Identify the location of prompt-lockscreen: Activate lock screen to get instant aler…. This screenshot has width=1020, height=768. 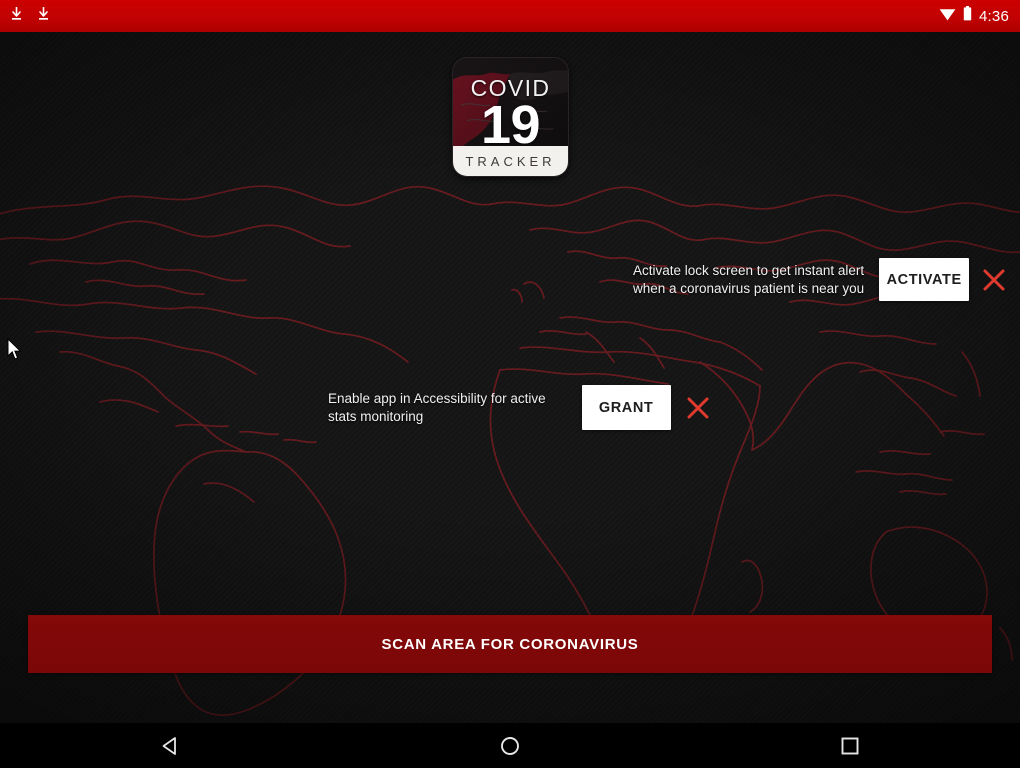
(821, 279).